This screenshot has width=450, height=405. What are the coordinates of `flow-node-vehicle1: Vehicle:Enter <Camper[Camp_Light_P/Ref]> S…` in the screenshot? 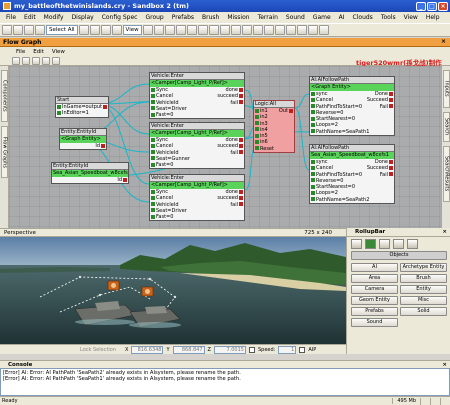 It's located at (197, 96).